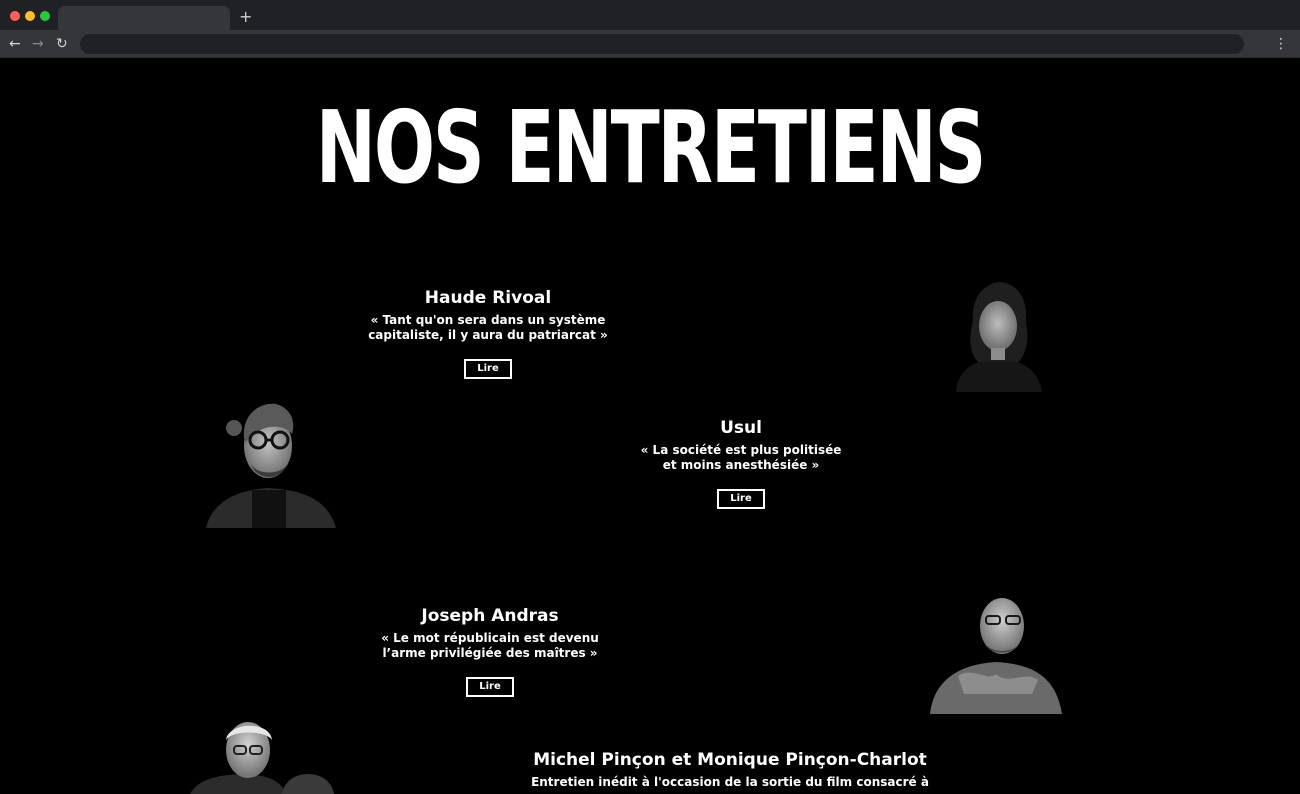 This screenshot has height=794, width=1300. Describe the element at coordinates (62, 44) in the screenshot. I see `reload-icon: ↻` at that location.